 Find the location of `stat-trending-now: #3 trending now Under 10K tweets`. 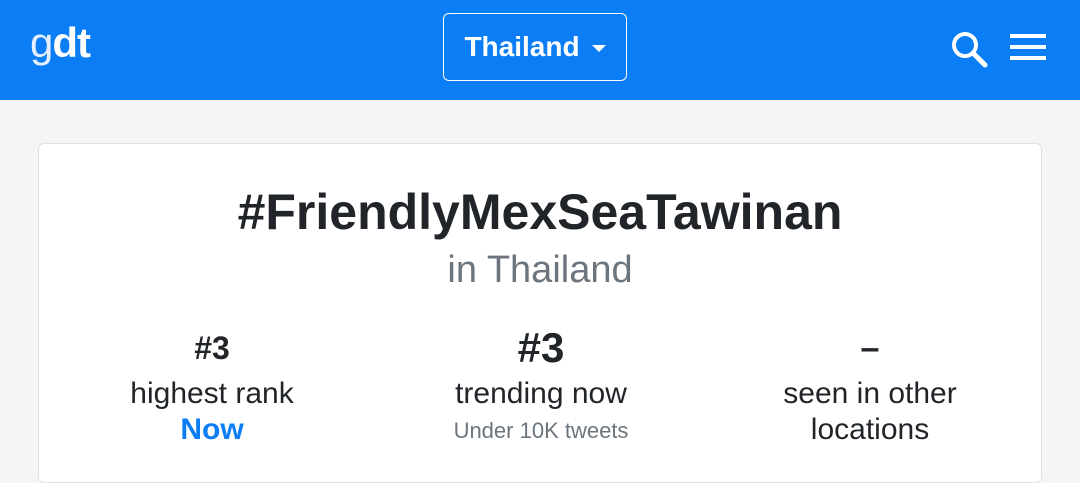

stat-trending-now: #3 trending now Under 10K tweets is located at coordinates (541, 386).